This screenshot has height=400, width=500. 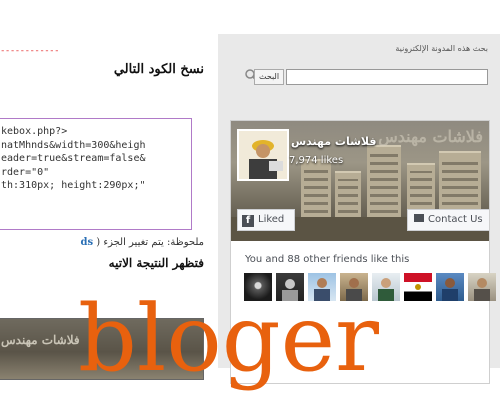 I want to click on code-line: kebox.php?>, so click(x=34, y=131).